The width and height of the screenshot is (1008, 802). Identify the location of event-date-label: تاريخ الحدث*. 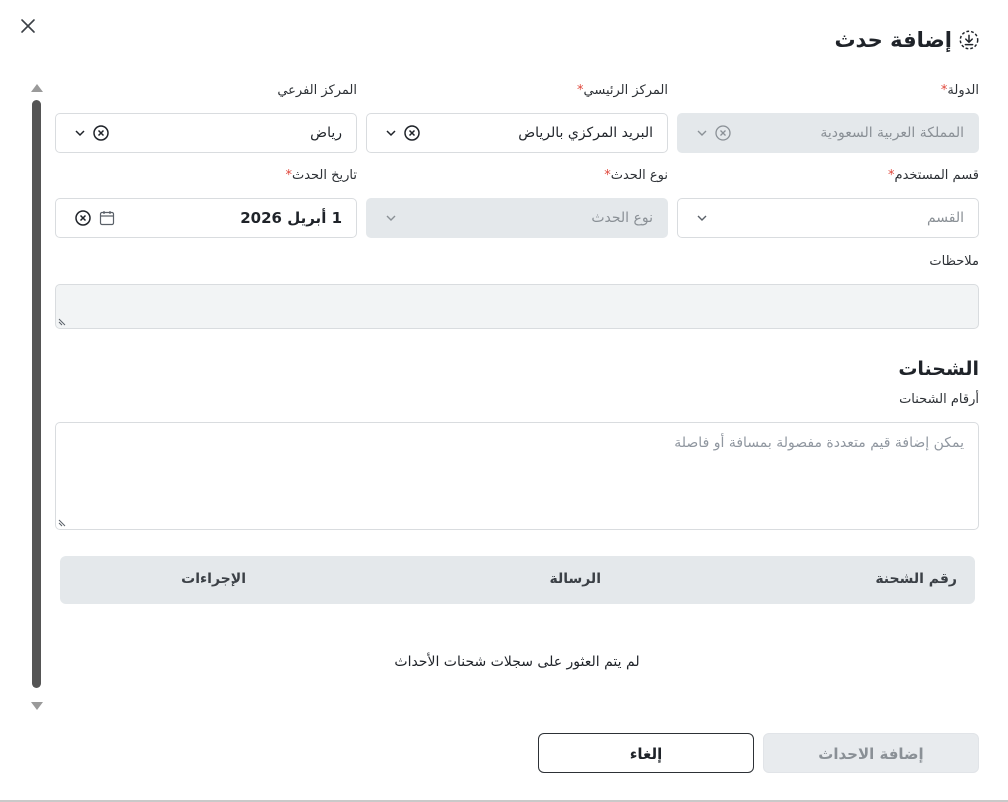
(321, 175).